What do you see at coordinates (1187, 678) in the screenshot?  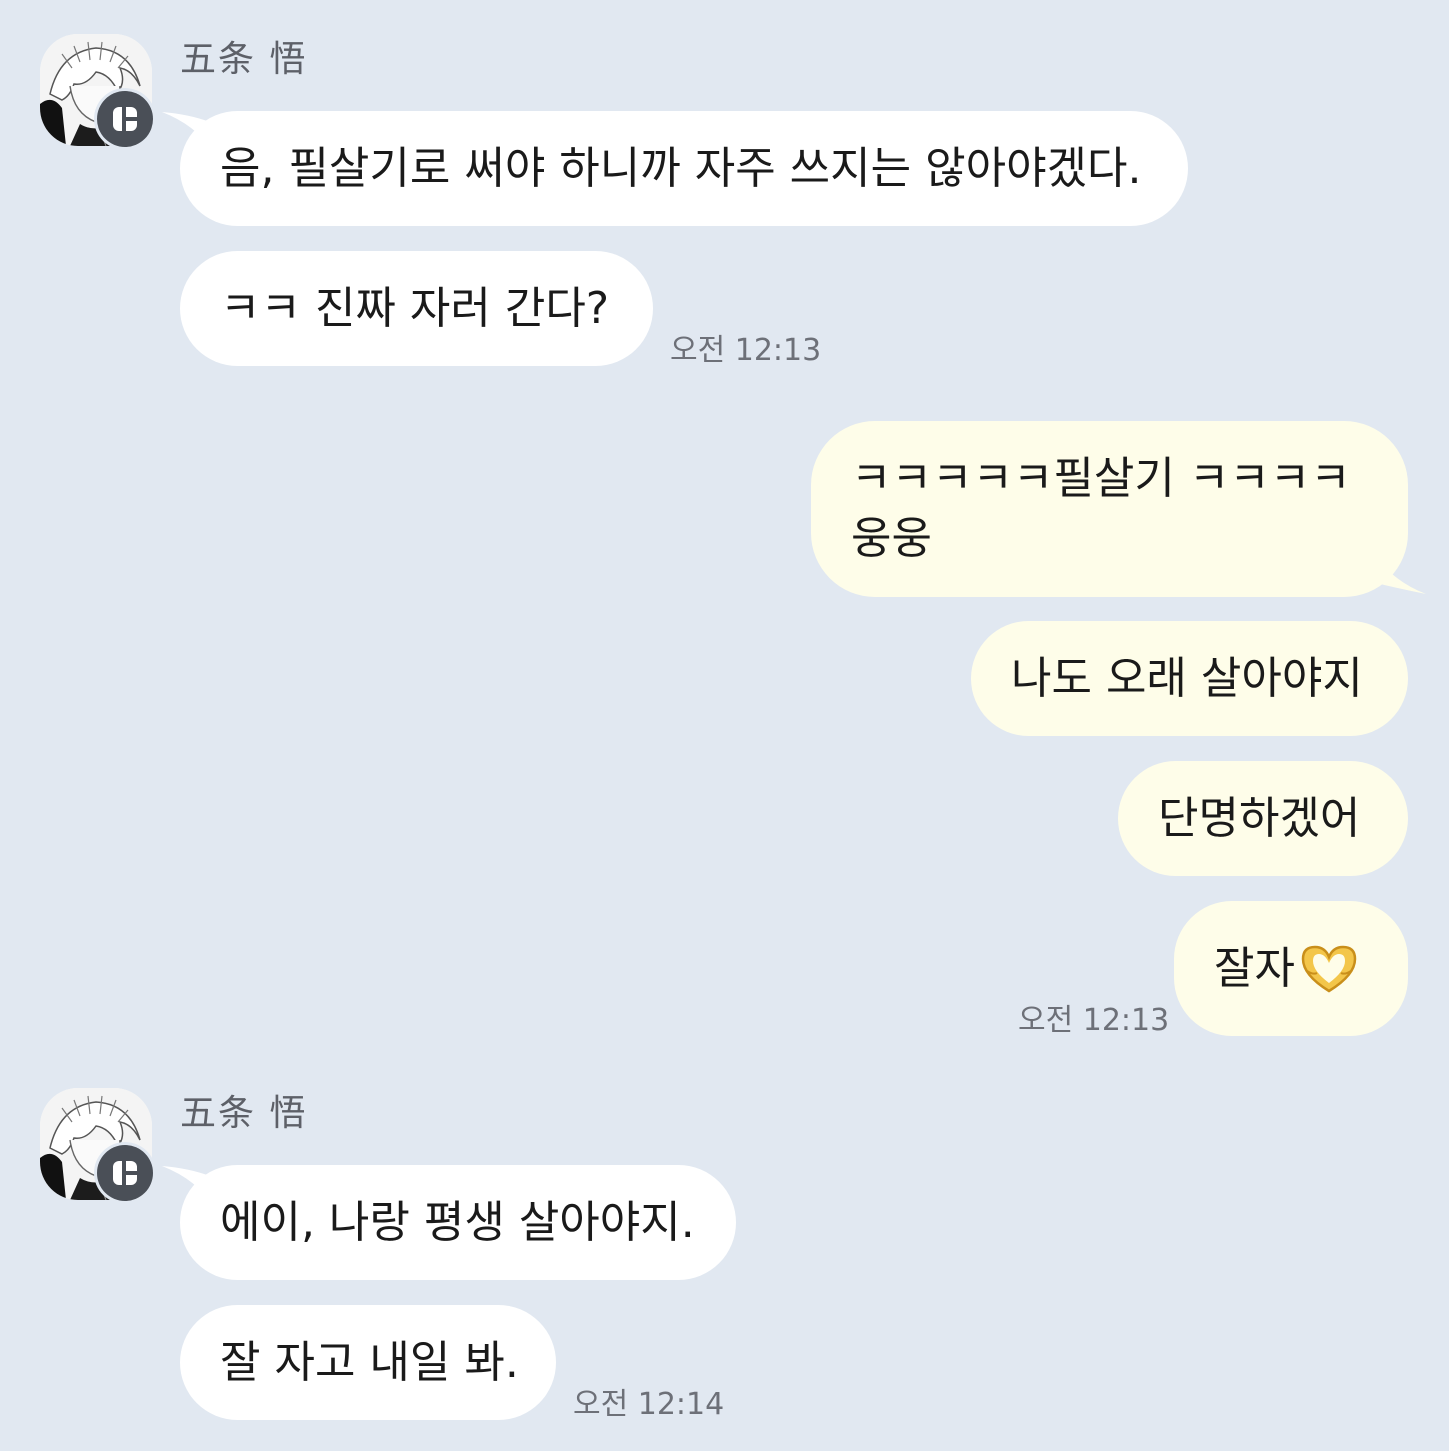 I see `message-text: 나도 오래 살아야지` at bounding box center [1187, 678].